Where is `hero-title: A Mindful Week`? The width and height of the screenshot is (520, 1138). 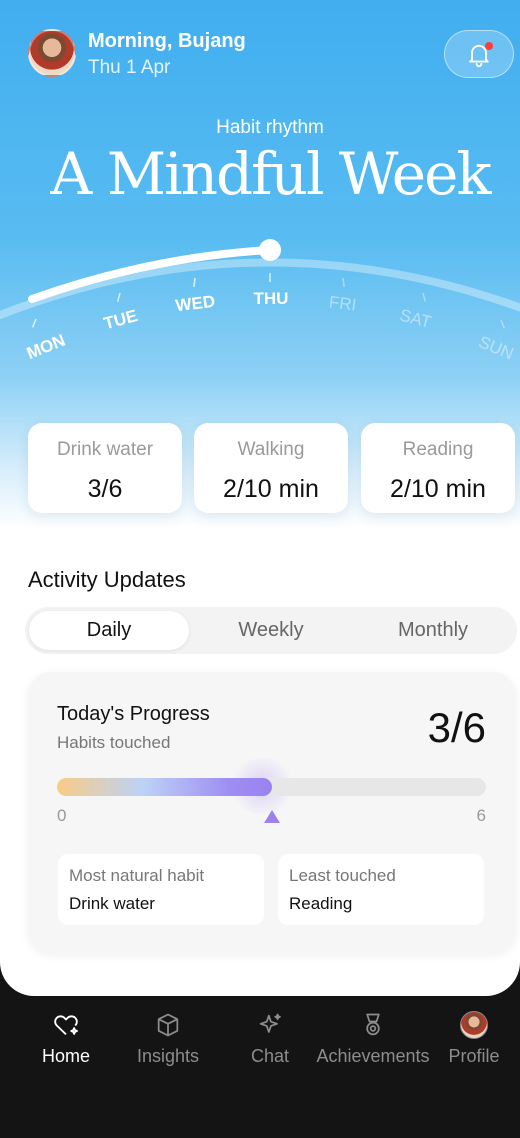 hero-title: A Mindful Week is located at coordinates (270, 174).